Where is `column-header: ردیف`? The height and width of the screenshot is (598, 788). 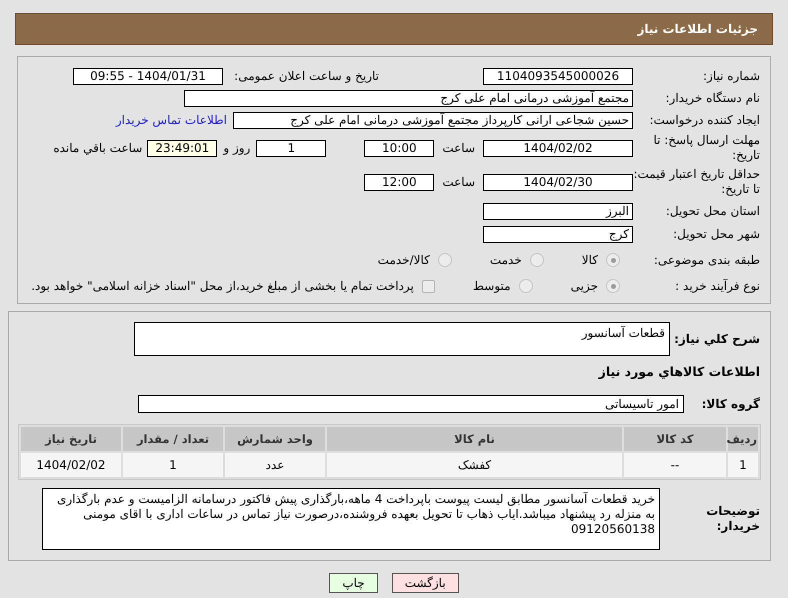
column-header: ردیف is located at coordinates (743, 439).